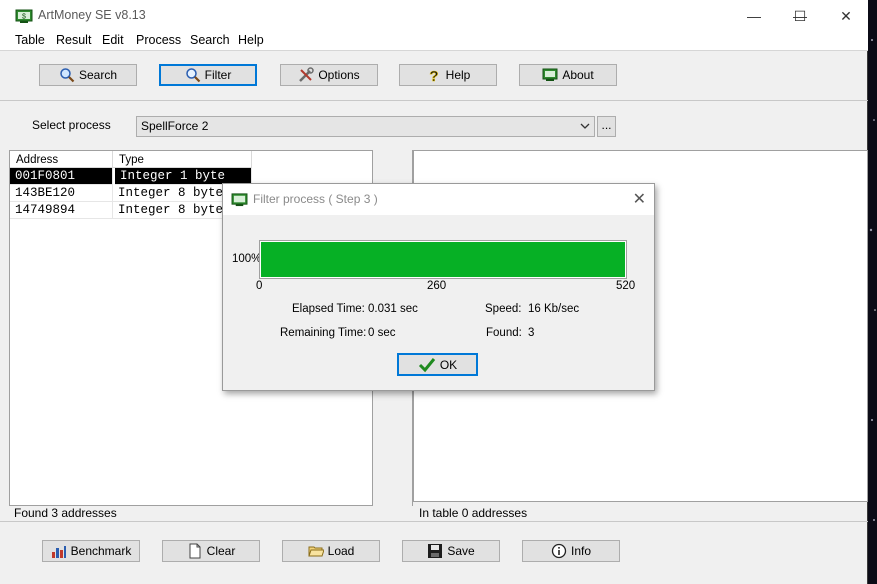  I want to click on select-process-label: Select process, so click(71, 125).